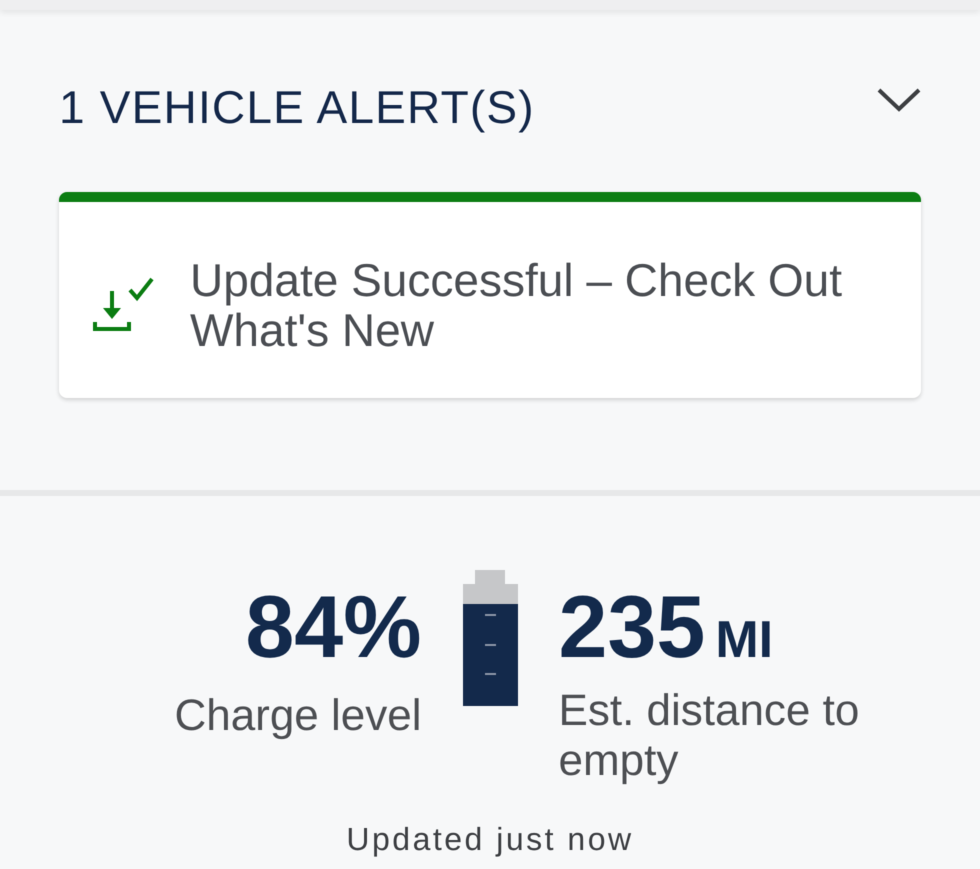  I want to click on charge-value: 84%, so click(333, 627).